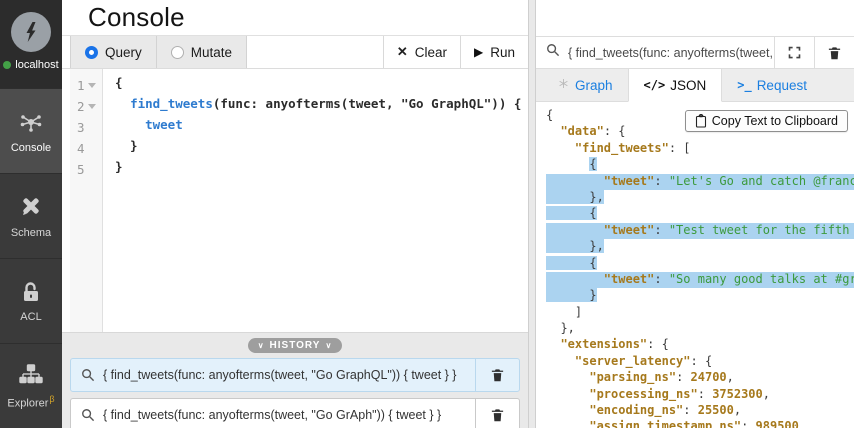 This screenshot has height=428, width=854. What do you see at coordinates (31, 32) in the screenshot?
I see `dgraph-logo-icon` at bounding box center [31, 32].